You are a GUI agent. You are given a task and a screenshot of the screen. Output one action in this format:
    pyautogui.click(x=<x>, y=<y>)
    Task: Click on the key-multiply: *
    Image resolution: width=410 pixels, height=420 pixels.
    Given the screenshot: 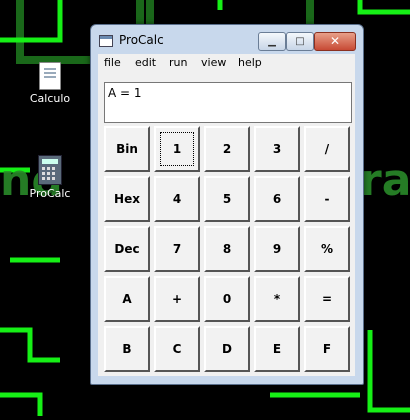 What is the action you would take?
    pyautogui.click(x=277, y=299)
    